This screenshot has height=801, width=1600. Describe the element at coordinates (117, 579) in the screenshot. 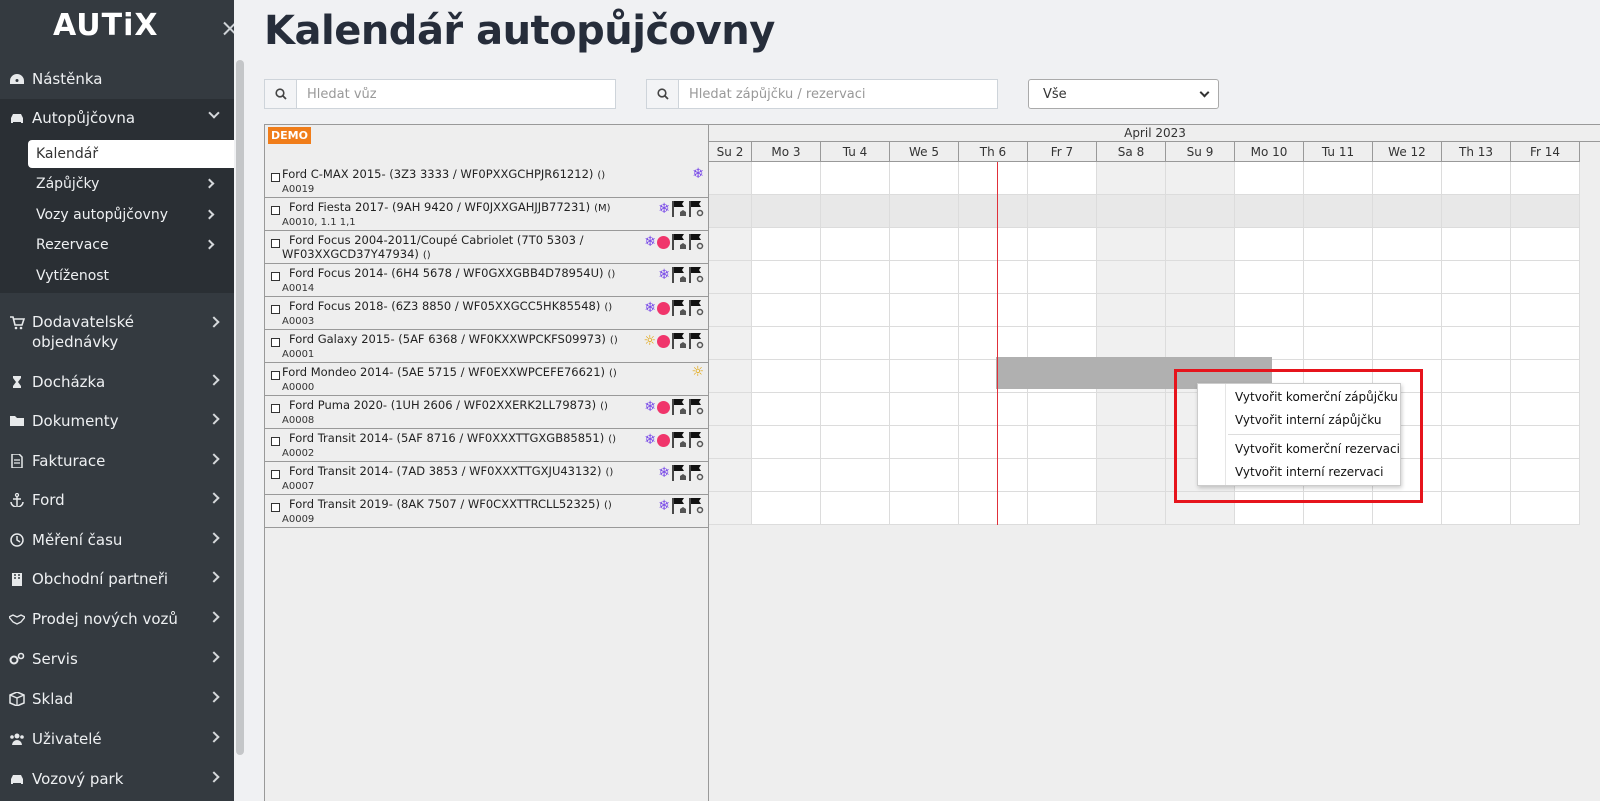

I see `sidebar-item-obchodni-partneri: Obchodní partneři` at that location.